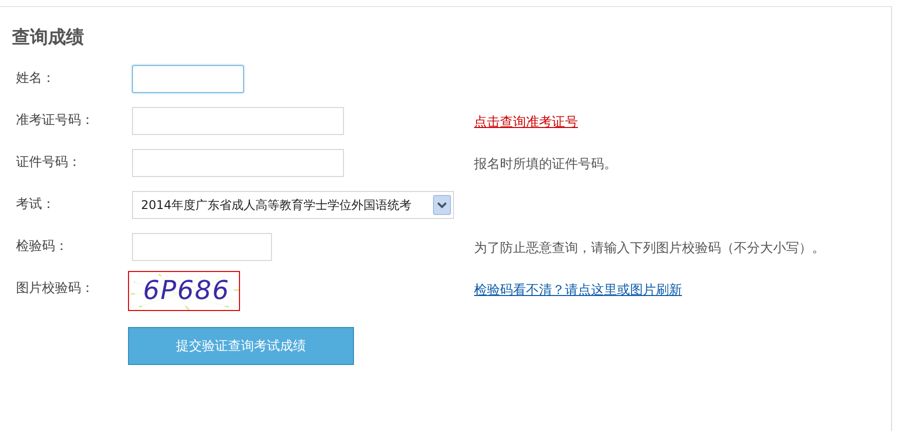 The width and height of the screenshot is (902, 431). What do you see at coordinates (682, 119) in the screenshot?
I see `help-link: 点击查询准考证号` at bounding box center [682, 119].